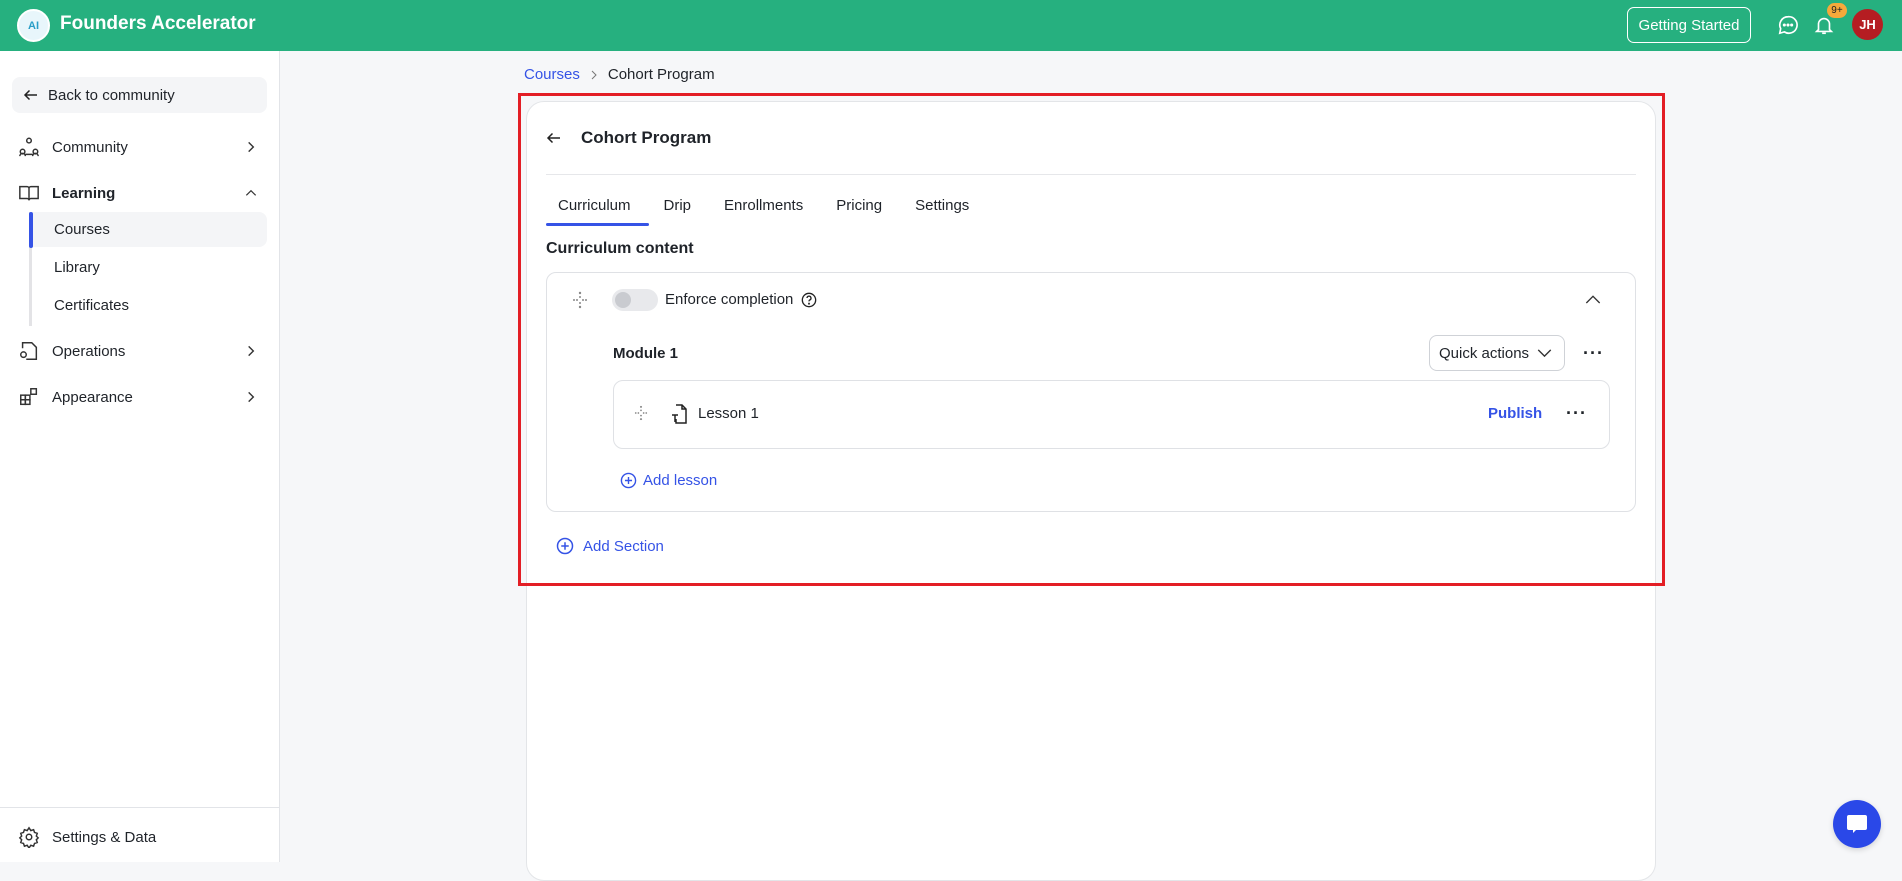 Image resolution: width=1902 pixels, height=881 pixels. What do you see at coordinates (1576, 413) in the screenshot?
I see `lesson-more-icon: ···` at bounding box center [1576, 413].